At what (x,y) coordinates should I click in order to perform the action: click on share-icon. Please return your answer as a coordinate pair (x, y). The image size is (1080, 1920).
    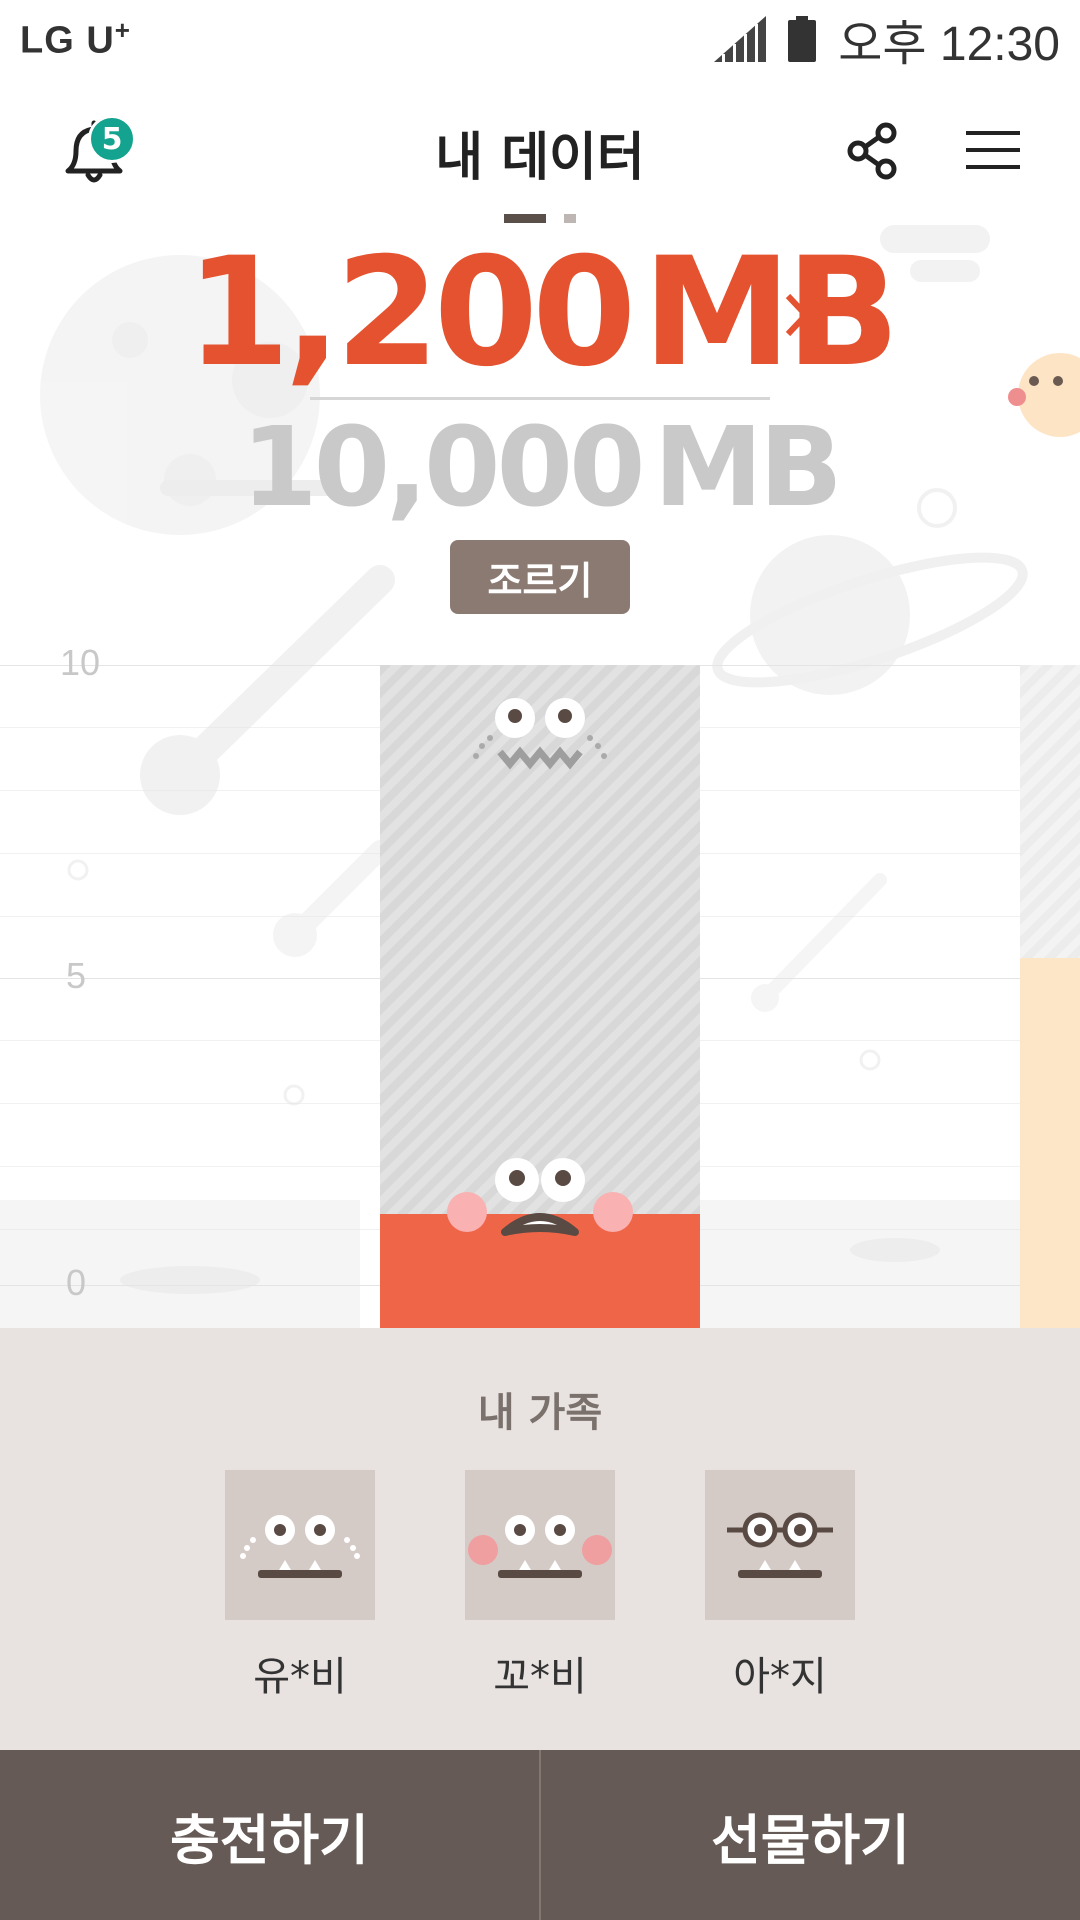
    Looking at the image, I should click on (873, 151).